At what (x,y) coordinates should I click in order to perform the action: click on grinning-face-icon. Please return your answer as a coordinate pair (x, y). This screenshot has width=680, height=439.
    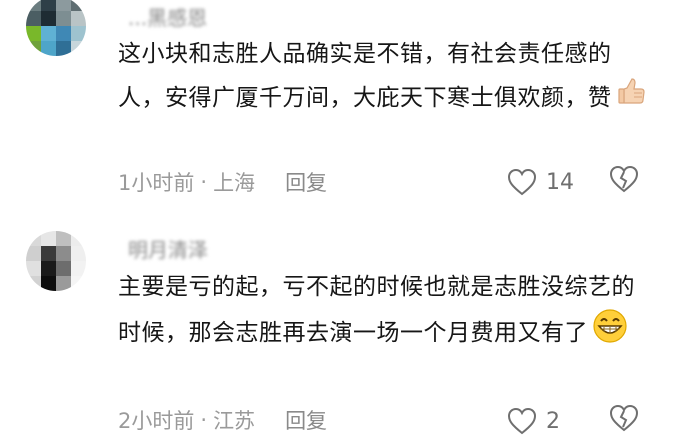
    Looking at the image, I should click on (610, 333).